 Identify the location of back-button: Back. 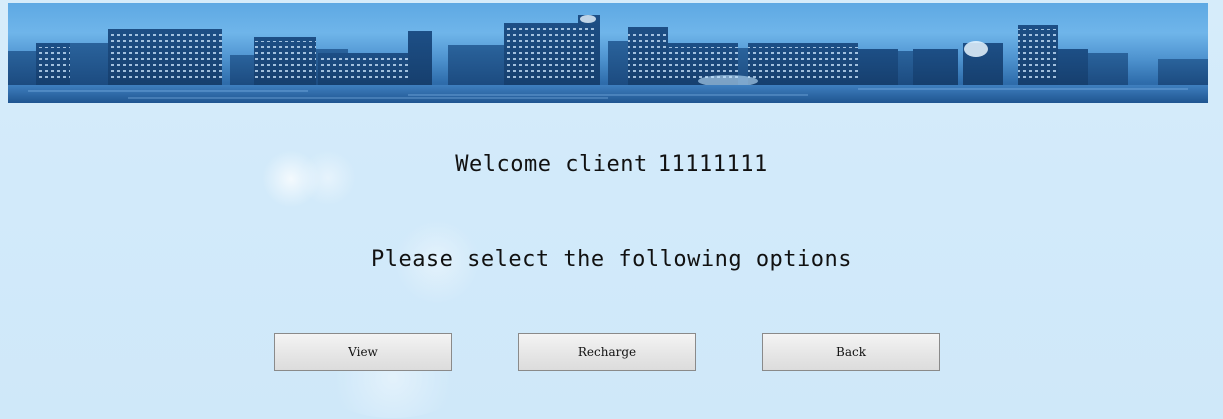
(851, 352).